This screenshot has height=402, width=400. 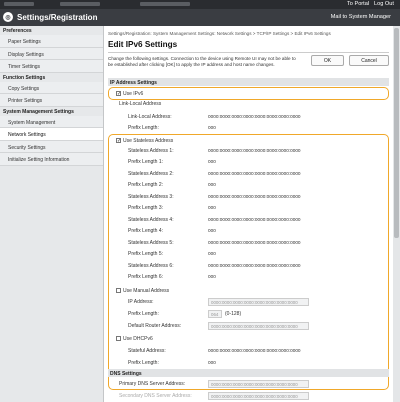 What do you see at coordinates (212, 127) in the screenshot?
I see `link-local-prefix-value: 000` at bounding box center [212, 127].